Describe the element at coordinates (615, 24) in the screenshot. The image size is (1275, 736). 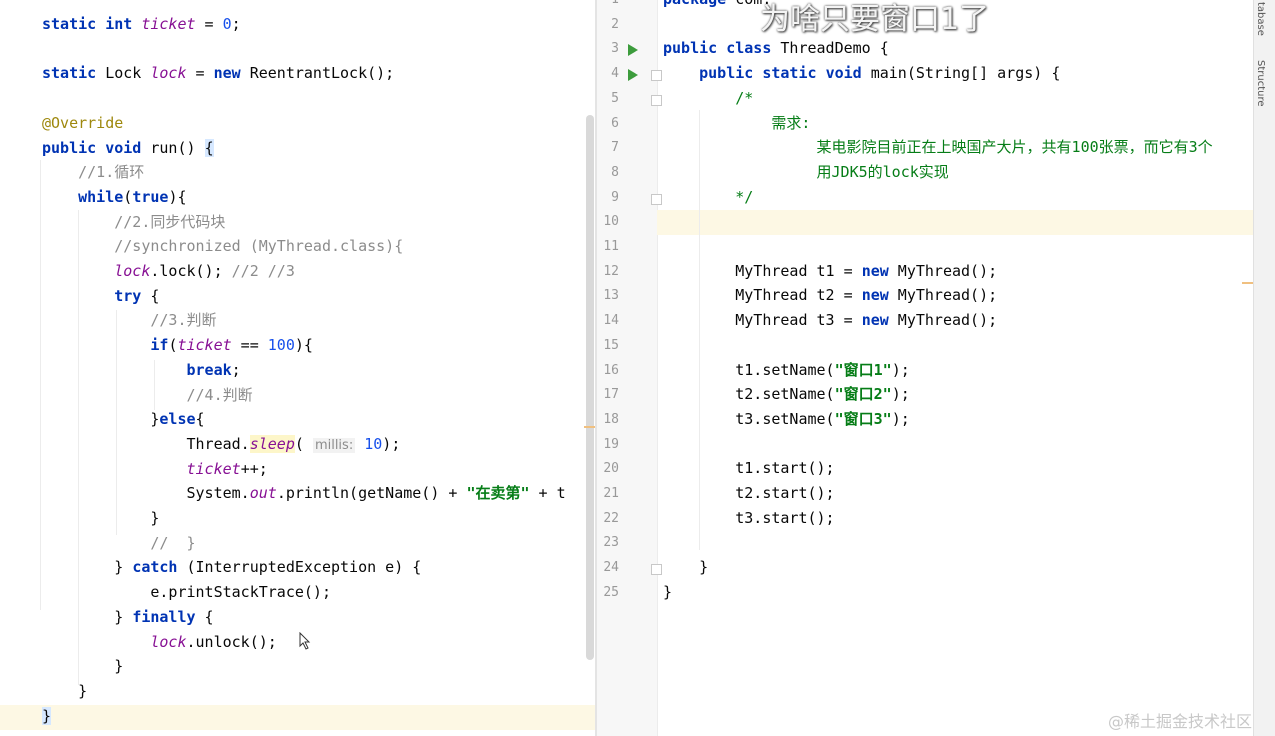
I see `line-number: 2` at that location.